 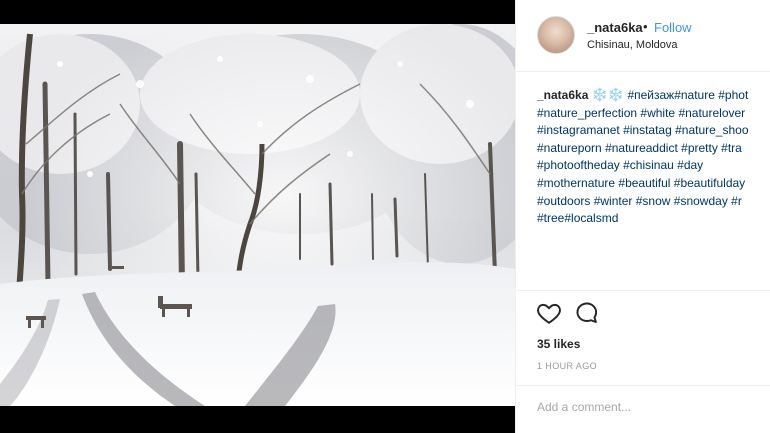 I want to click on caption-line: _nata6ka ❄️❄️ #пейзаж#nature #phot, so click(x=653, y=95).